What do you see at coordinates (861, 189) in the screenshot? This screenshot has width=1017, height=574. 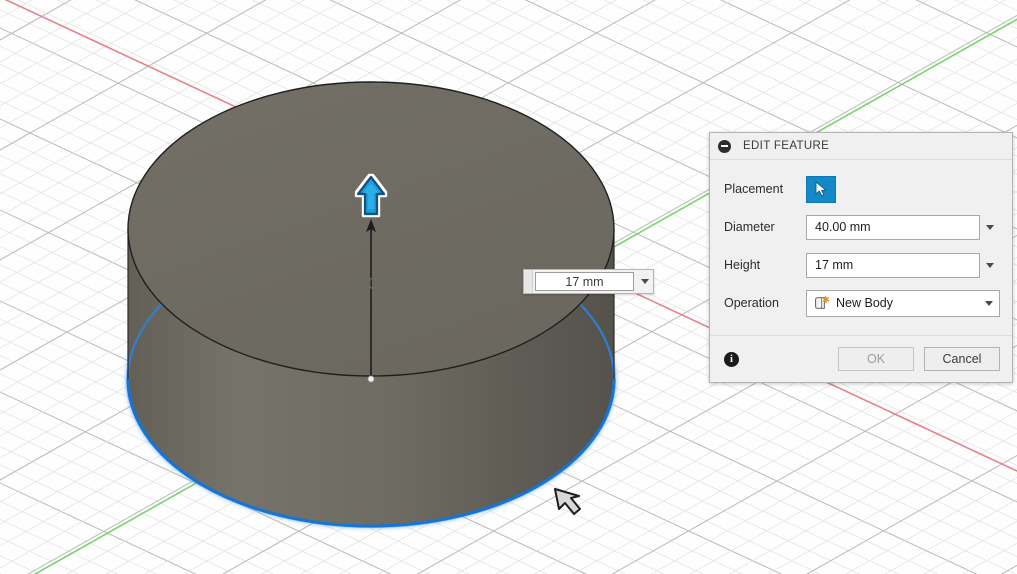 I see `row-placement: Placement` at bounding box center [861, 189].